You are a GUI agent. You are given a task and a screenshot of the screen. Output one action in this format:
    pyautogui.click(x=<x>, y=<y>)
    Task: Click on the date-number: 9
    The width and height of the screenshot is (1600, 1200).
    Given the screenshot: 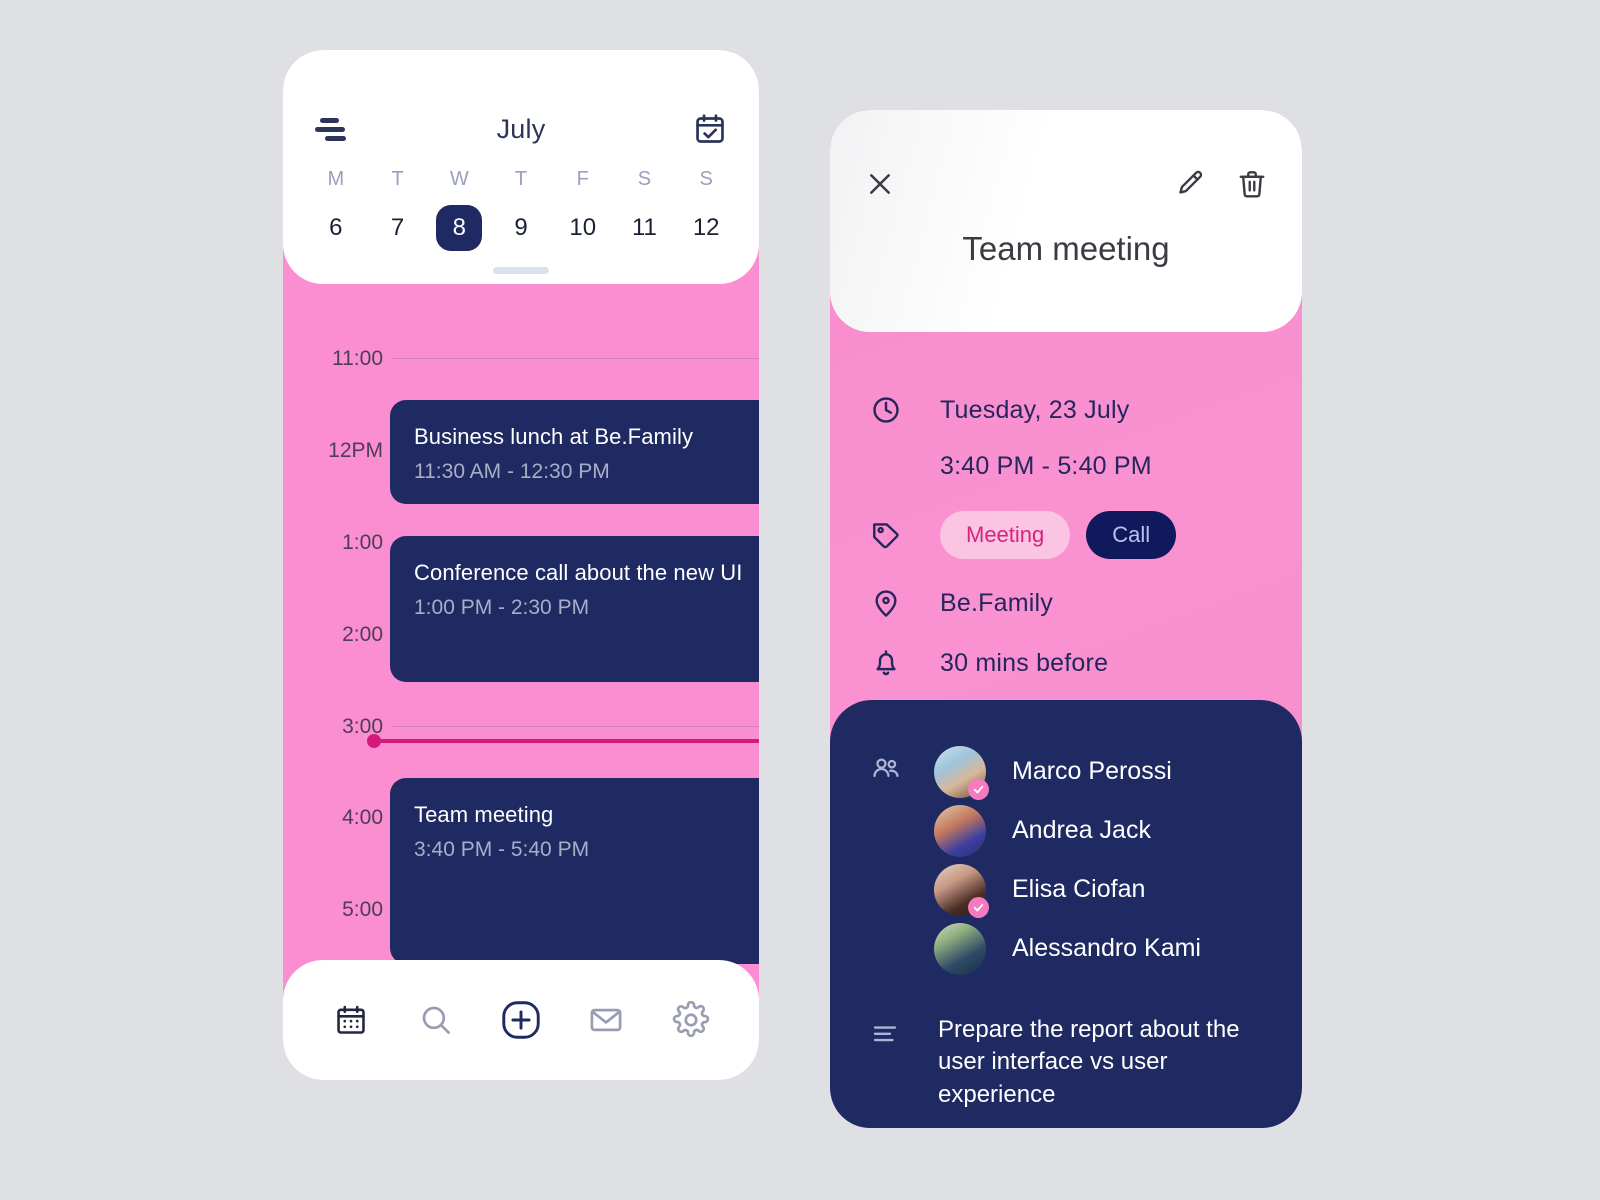 What is the action you would take?
    pyautogui.click(x=521, y=227)
    